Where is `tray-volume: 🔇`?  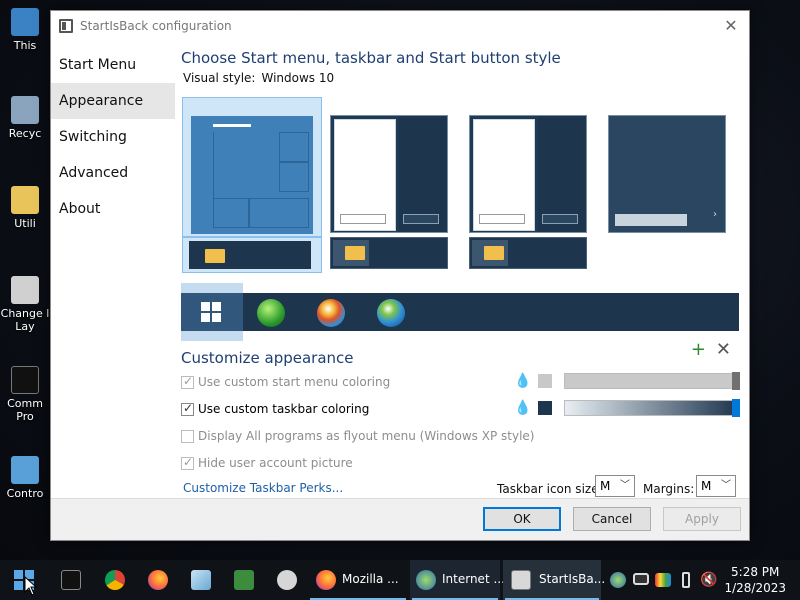
tray-volume: 🔇 is located at coordinates (711, 580).